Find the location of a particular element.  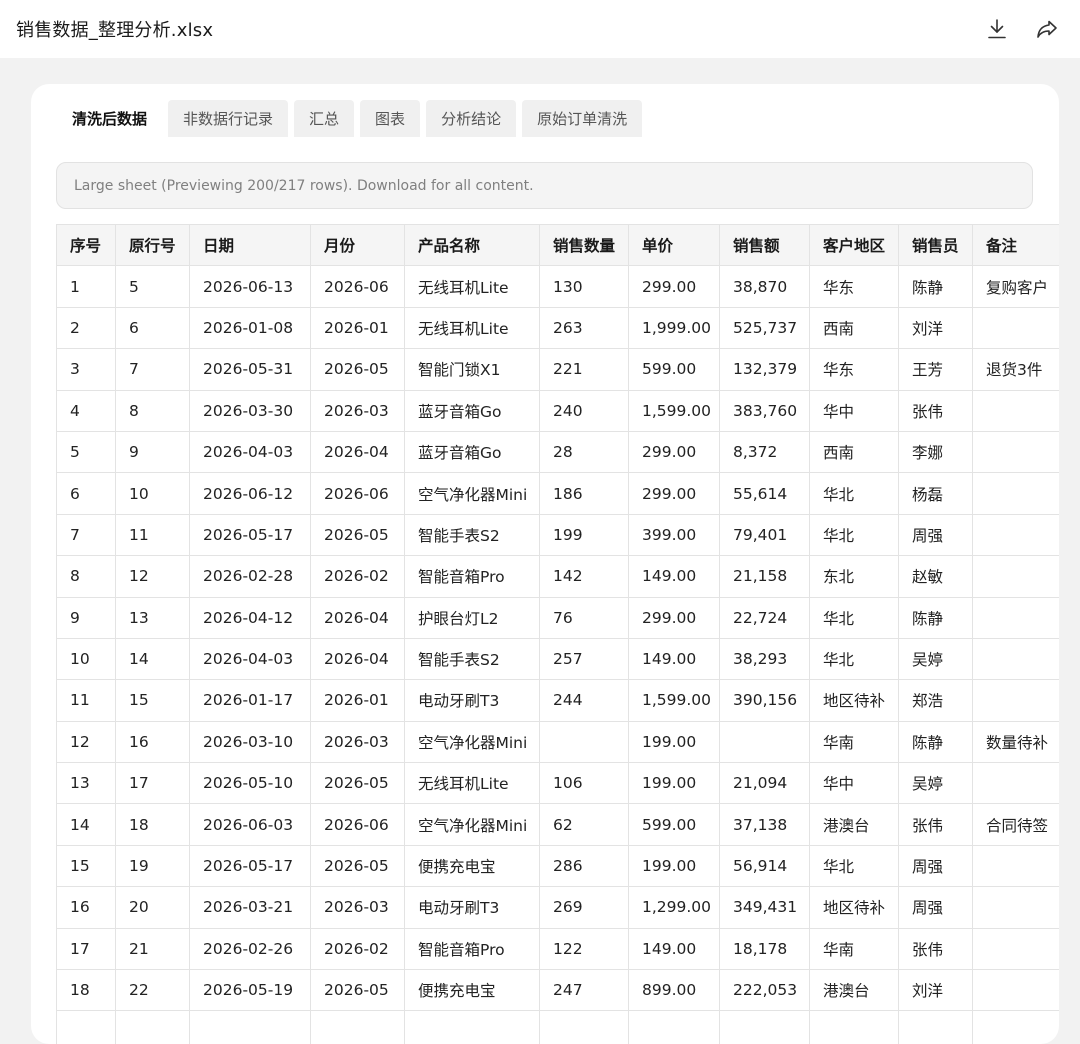

column-header: 销售额 is located at coordinates (764, 245).